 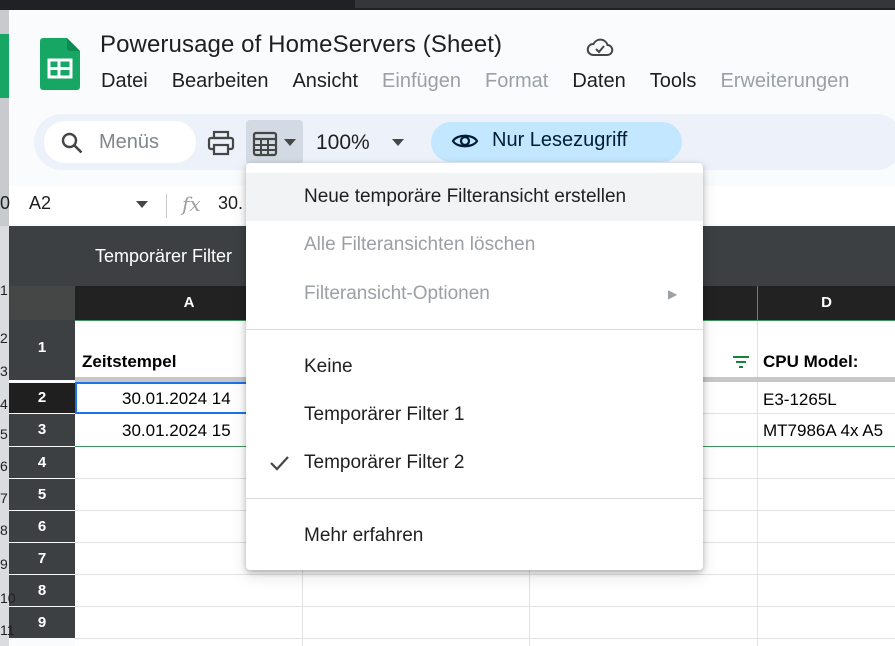 What do you see at coordinates (42, 494) in the screenshot?
I see `row-header-5: 5` at bounding box center [42, 494].